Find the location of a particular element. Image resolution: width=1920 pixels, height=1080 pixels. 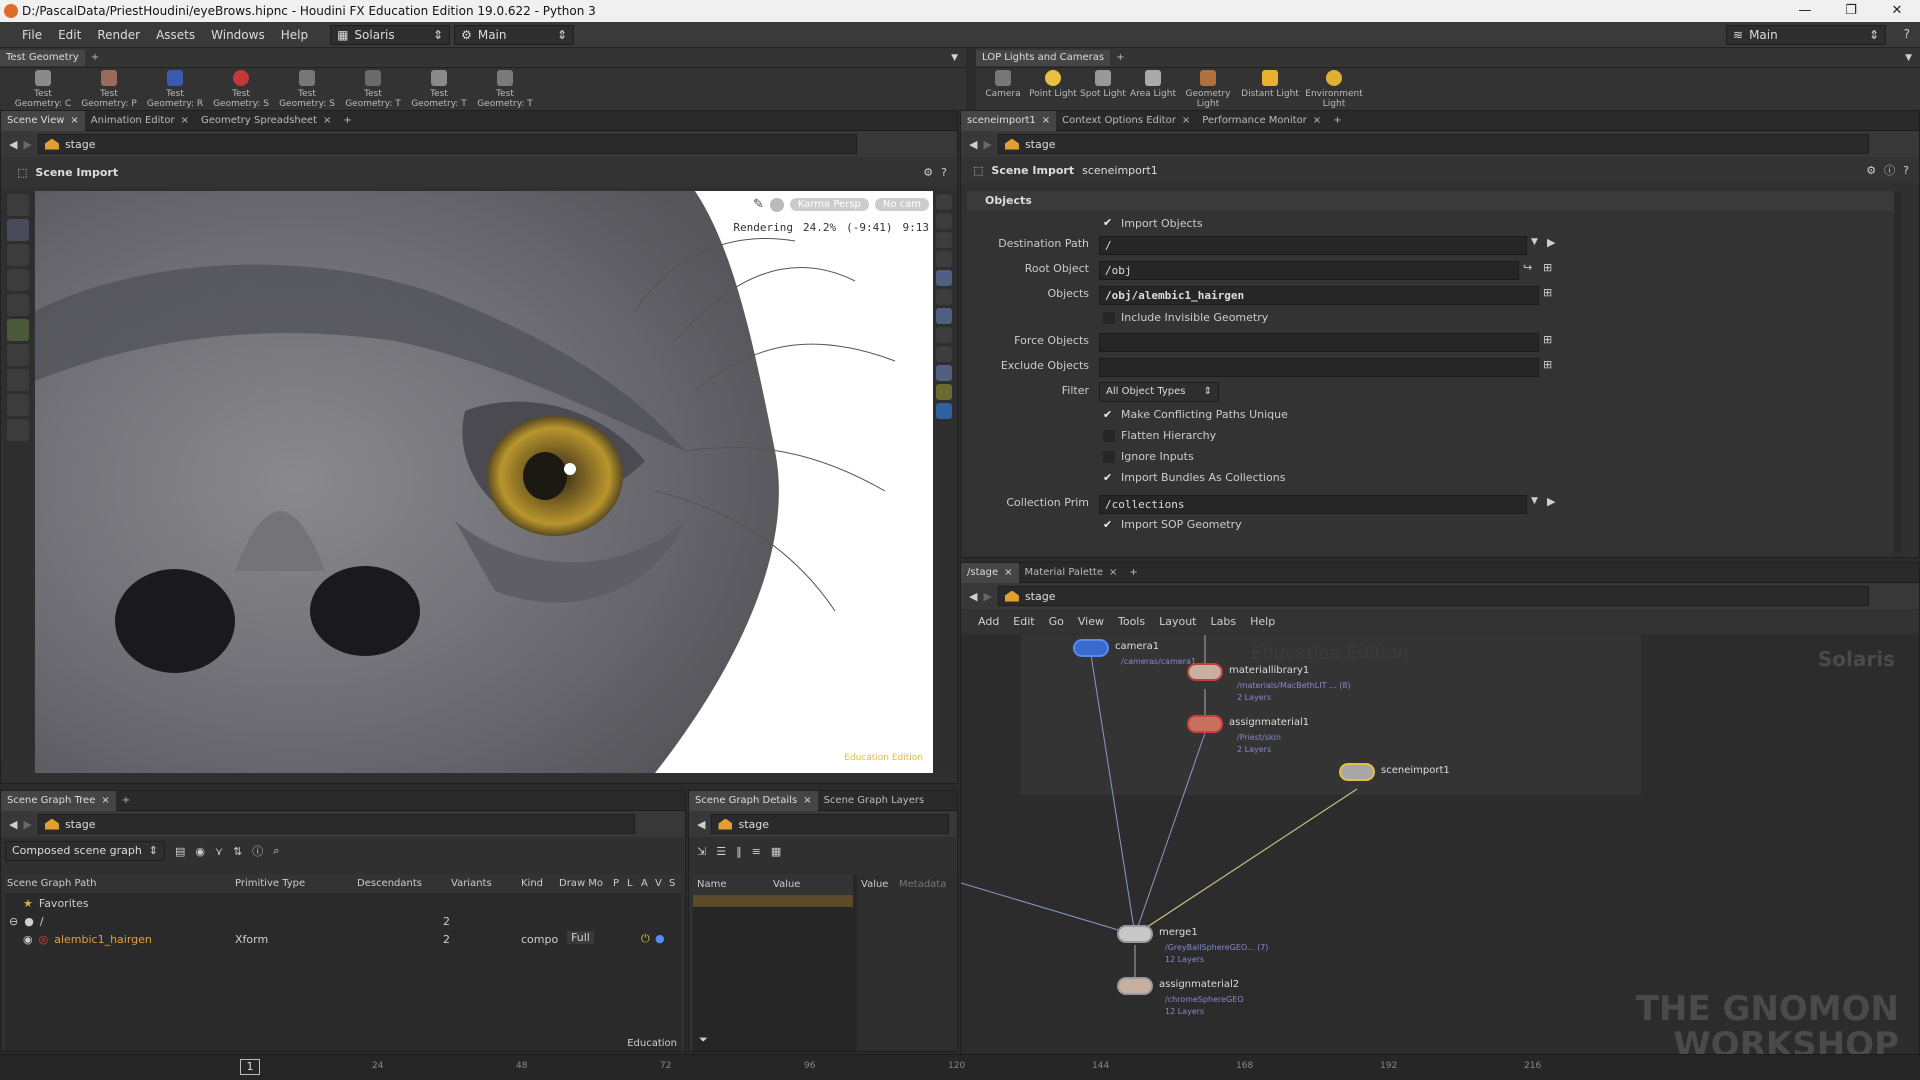

shelf-tool-environment-light: Environment Light is located at coordinates (1334, 90).